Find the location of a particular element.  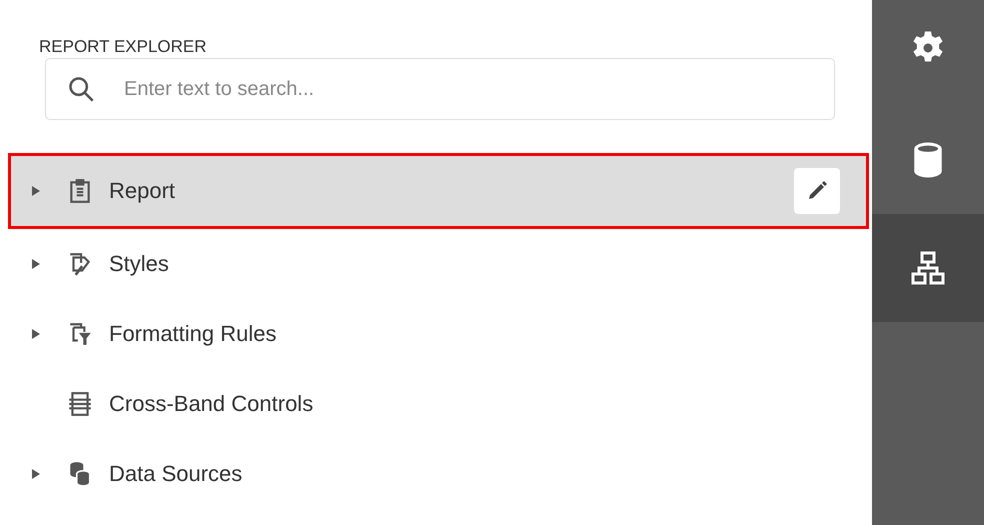

database-icon is located at coordinates (928, 160).